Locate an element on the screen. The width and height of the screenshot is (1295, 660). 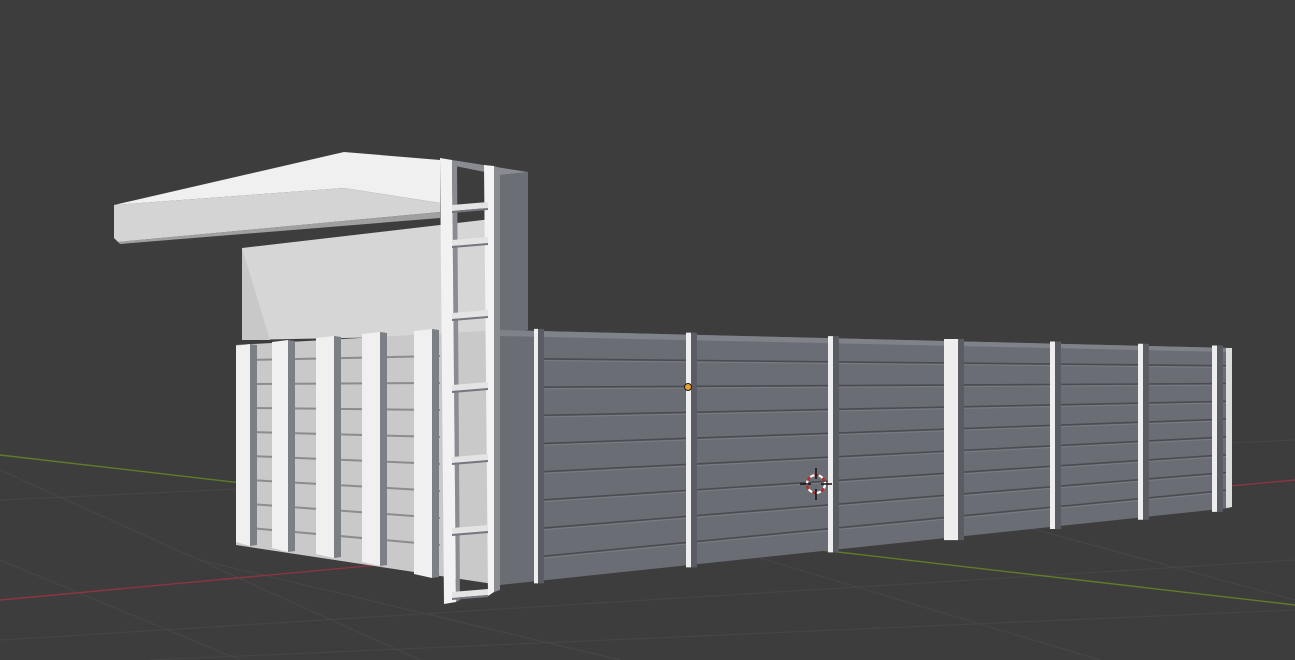
roof-slab is located at coordinates (277, 198).